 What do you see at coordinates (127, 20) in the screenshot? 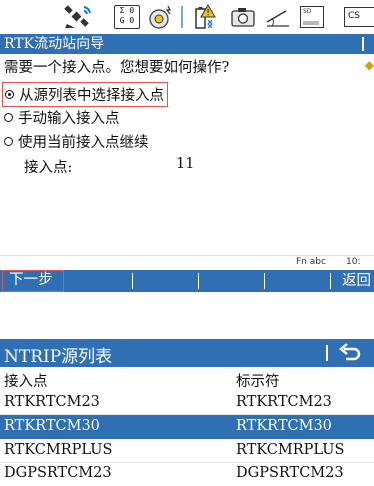
I see `sv-bottom-text: G 0` at bounding box center [127, 20].